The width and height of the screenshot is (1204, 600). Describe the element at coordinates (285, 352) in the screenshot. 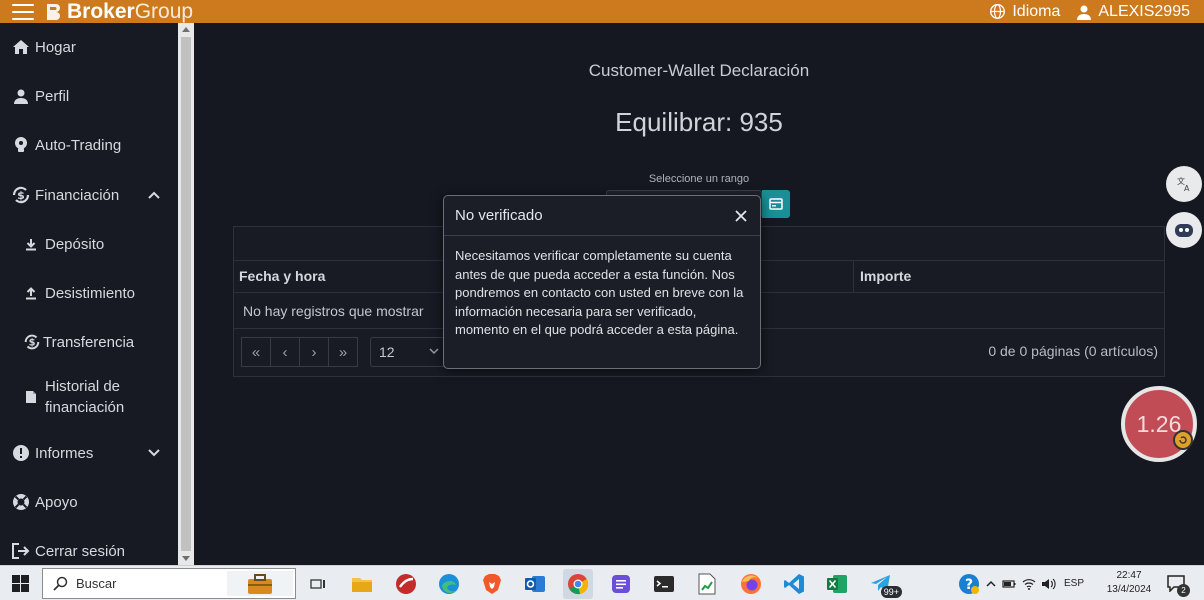

I see `prev-page-button: ‹` at that location.